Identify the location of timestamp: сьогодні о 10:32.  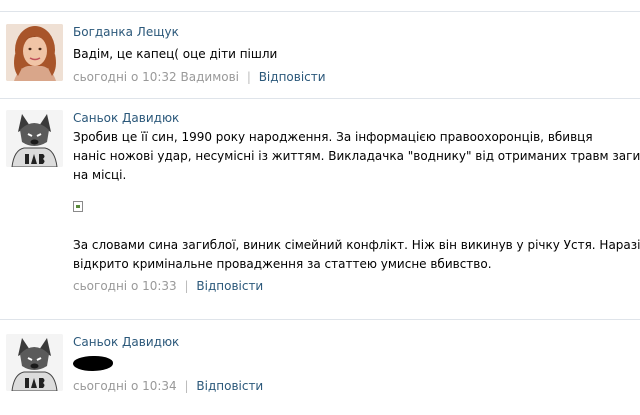
(125, 77).